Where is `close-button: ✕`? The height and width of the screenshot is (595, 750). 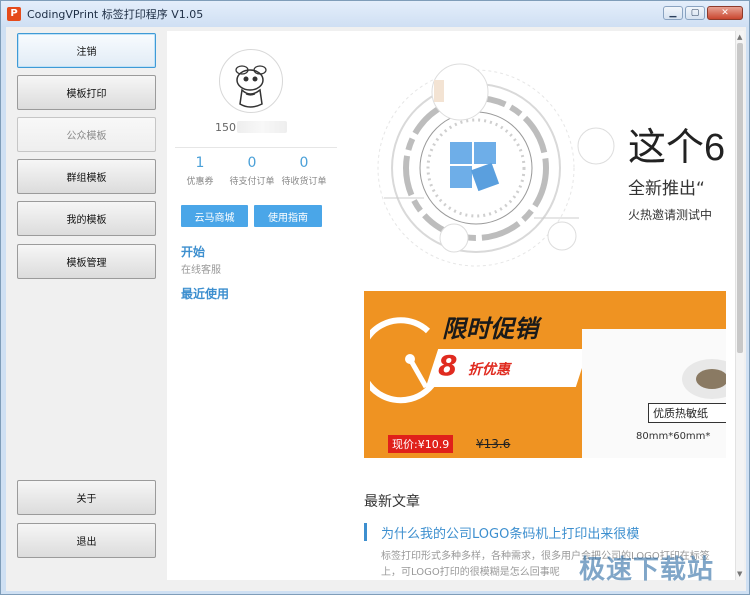 close-button: ✕ is located at coordinates (725, 13).